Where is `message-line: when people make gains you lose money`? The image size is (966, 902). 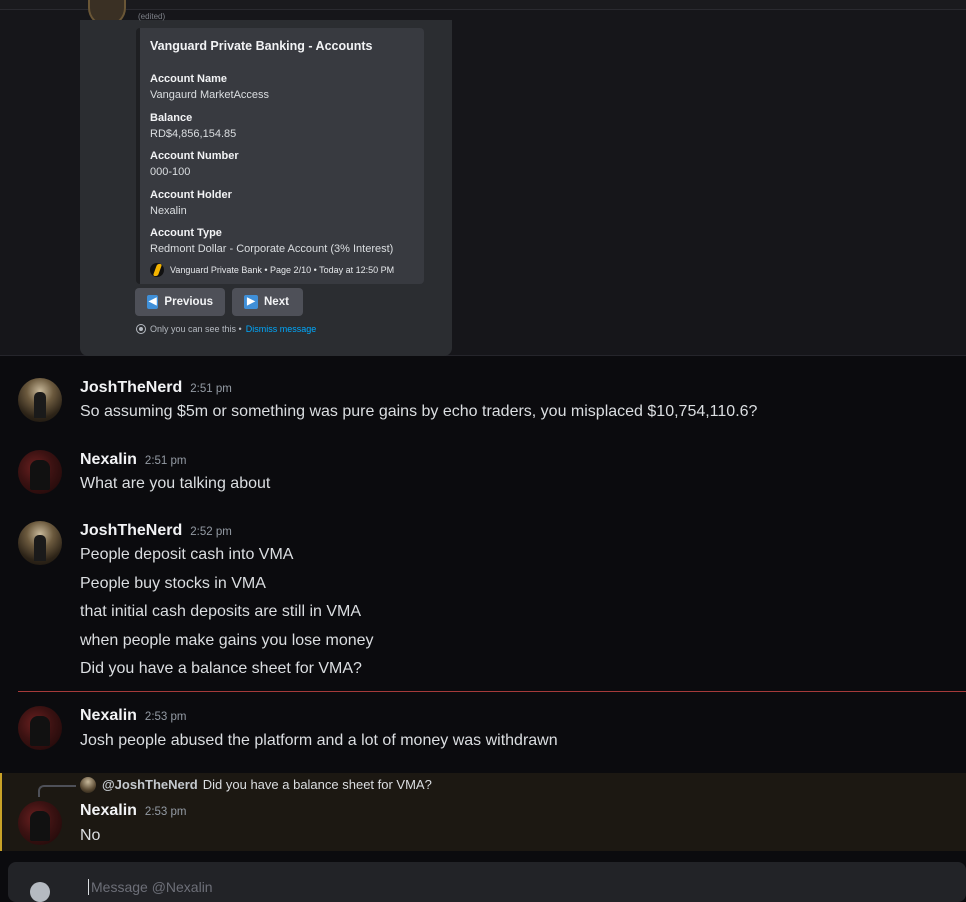
message-line: when people make gains you lose money is located at coordinates (227, 640).